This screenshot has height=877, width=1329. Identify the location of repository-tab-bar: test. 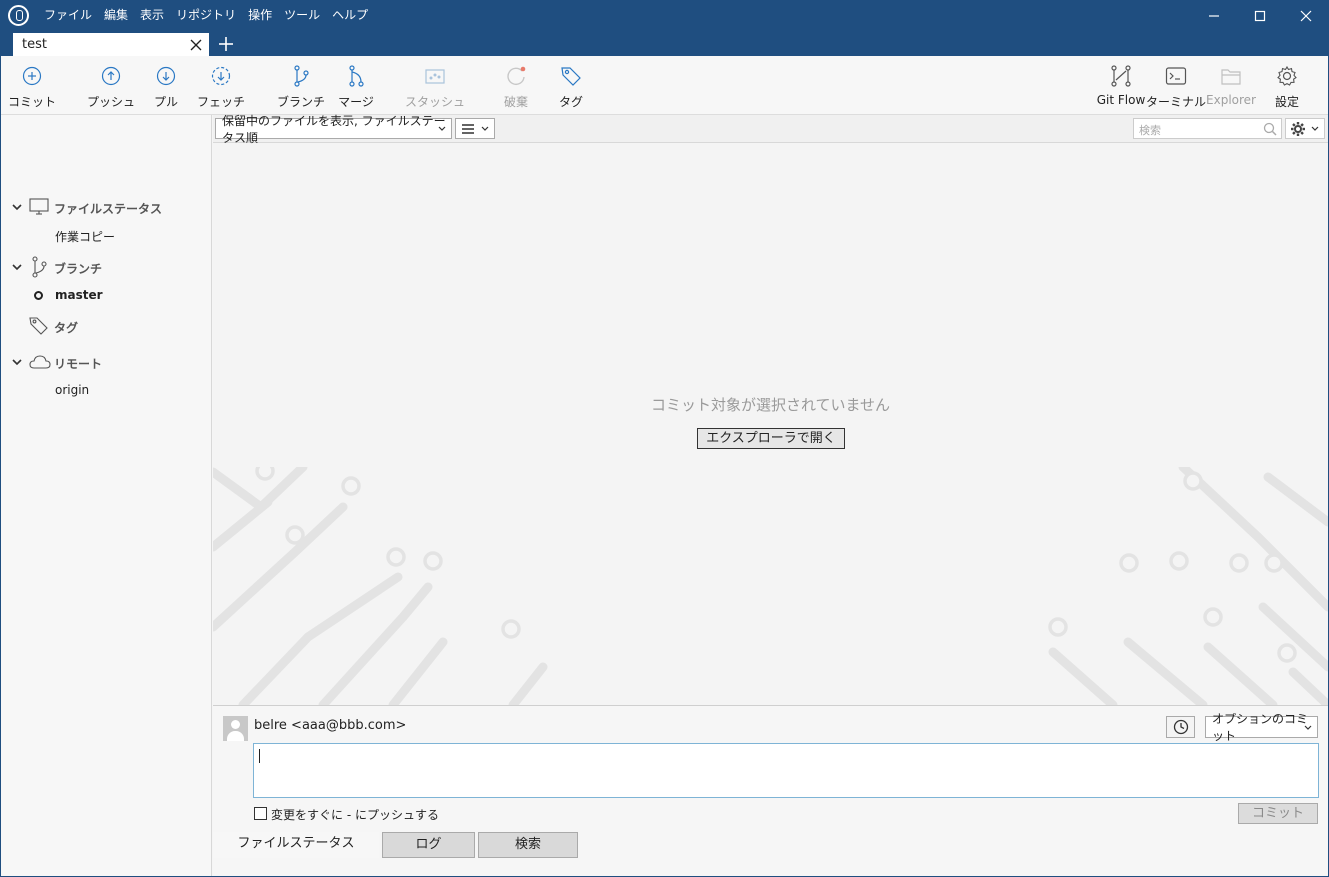
(664, 44).